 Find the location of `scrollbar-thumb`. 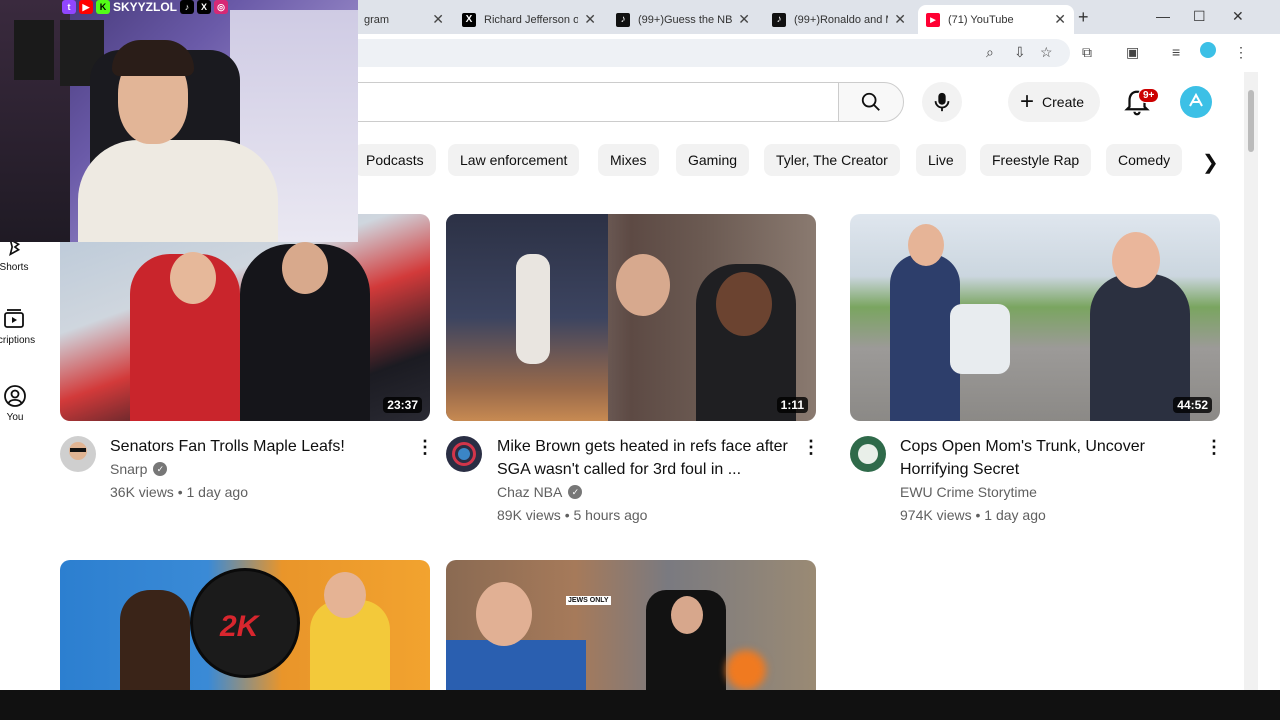

scrollbar-thumb is located at coordinates (1251, 121).